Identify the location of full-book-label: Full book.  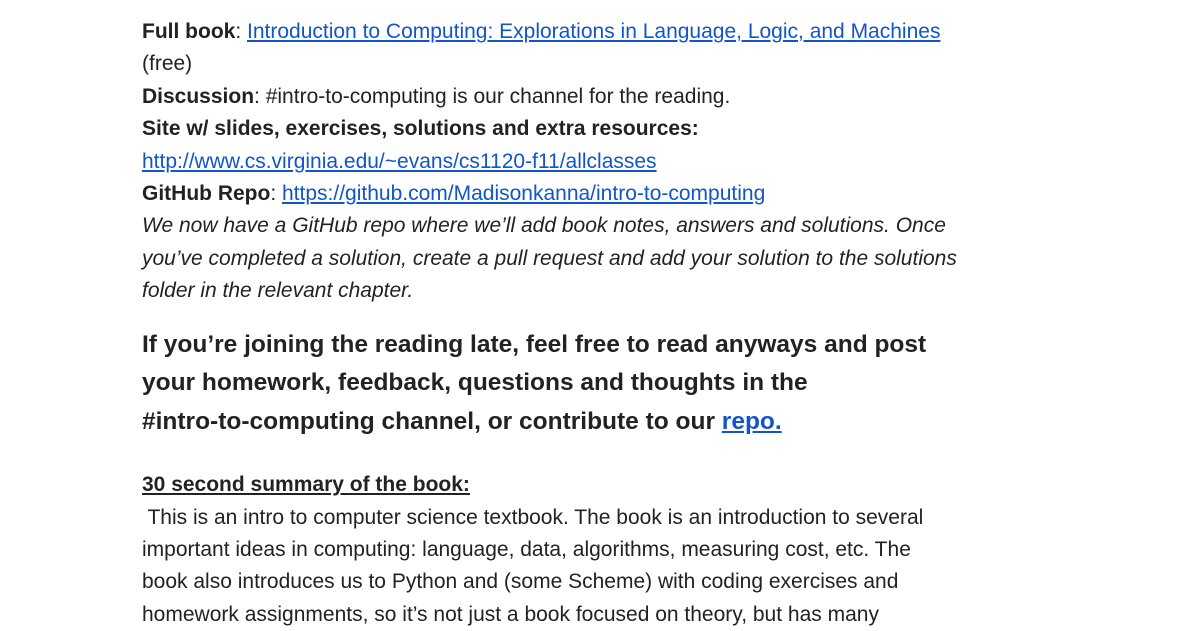
(189, 31).